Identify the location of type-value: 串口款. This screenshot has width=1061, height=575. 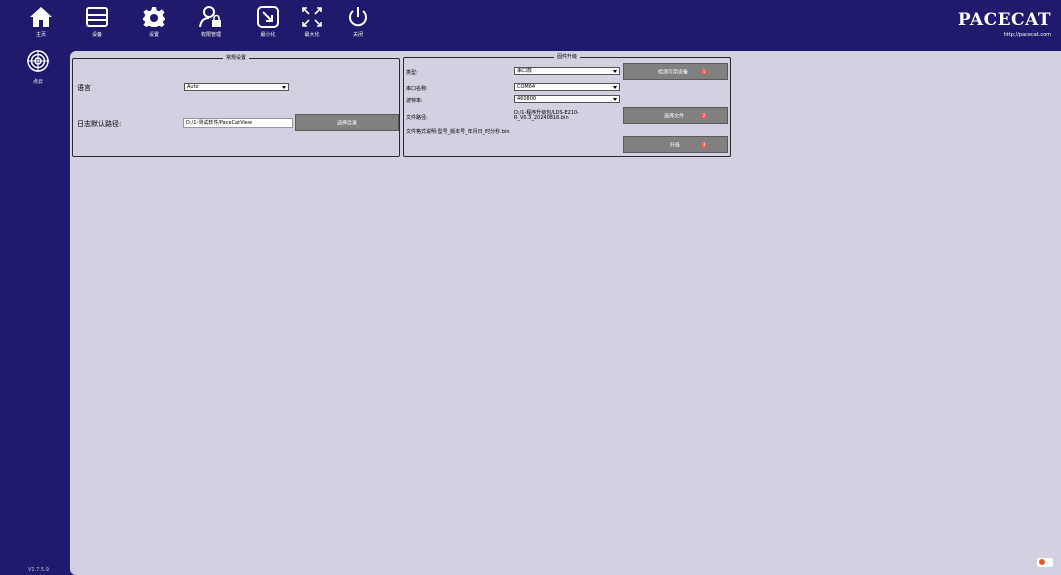
(525, 71).